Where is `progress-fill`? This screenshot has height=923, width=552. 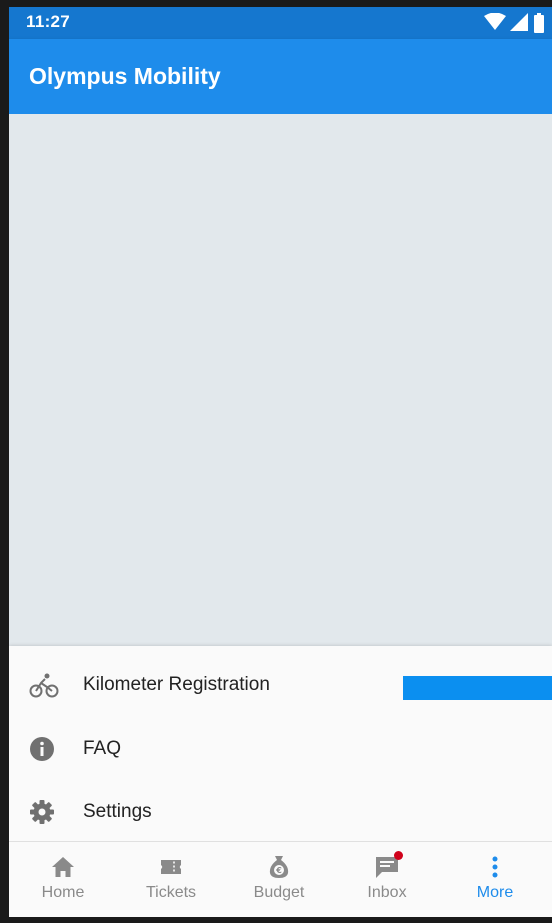 progress-fill is located at coordinates (477, 688).